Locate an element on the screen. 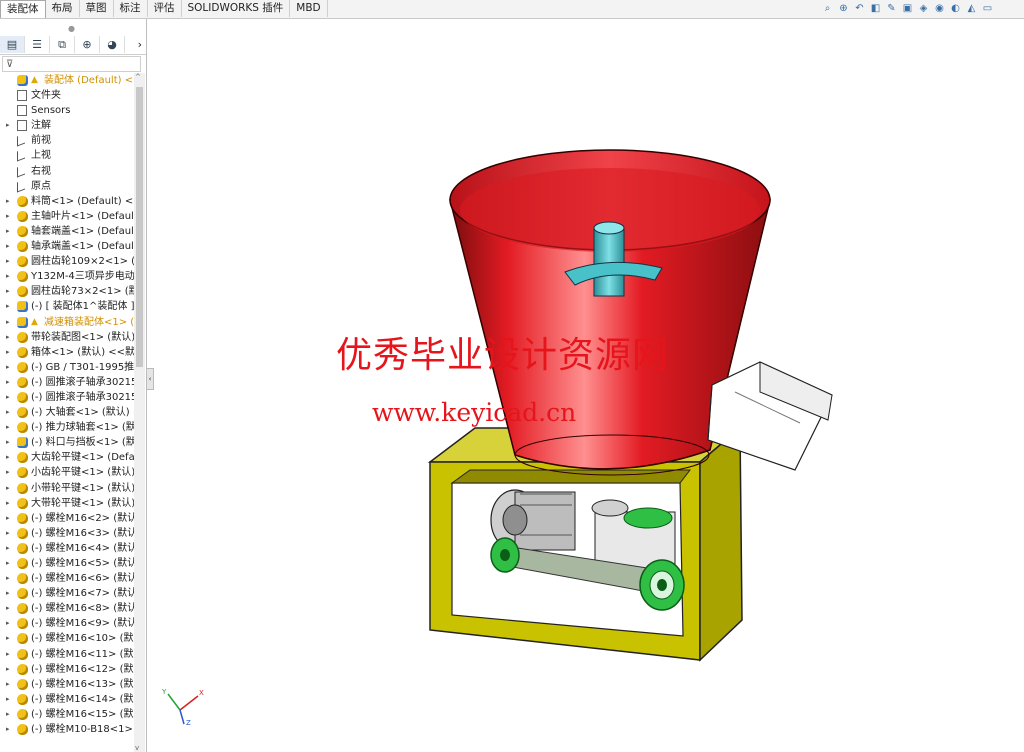  tree-item: ▸ 圆柱齿轮73×2<1> (默认 is located at coordinates (67, 291).